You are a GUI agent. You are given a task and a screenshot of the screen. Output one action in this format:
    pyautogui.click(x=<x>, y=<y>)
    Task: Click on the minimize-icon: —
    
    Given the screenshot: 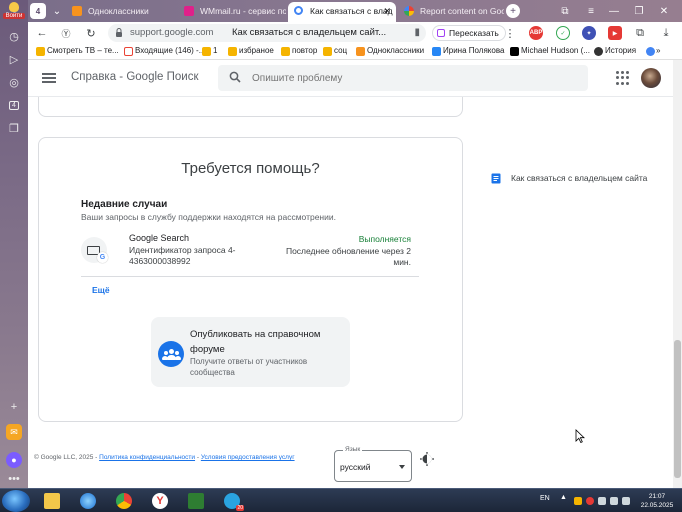 What is the action you would take?
    pyautogui.click(x=614, y=11)
    